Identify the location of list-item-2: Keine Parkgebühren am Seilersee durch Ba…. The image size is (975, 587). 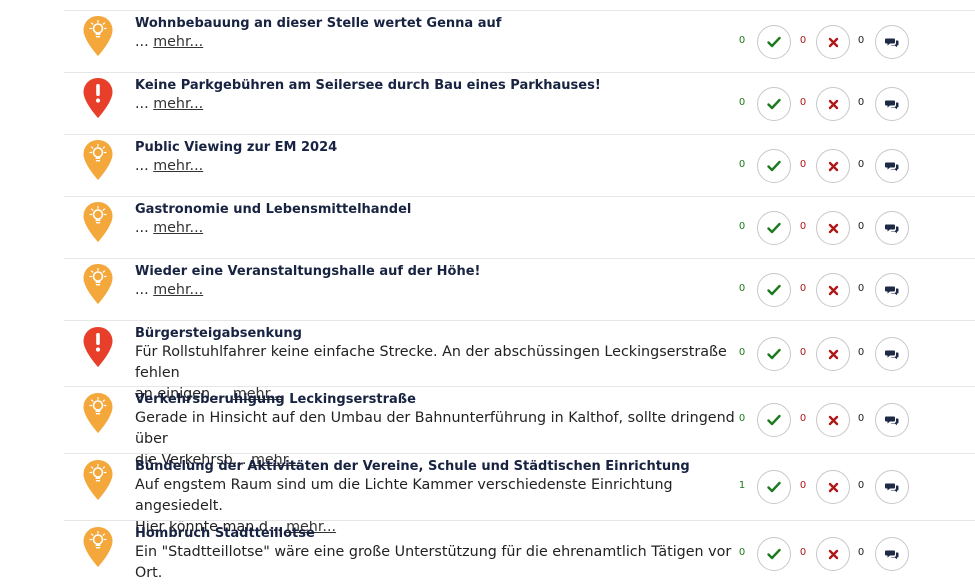
(519, 103).